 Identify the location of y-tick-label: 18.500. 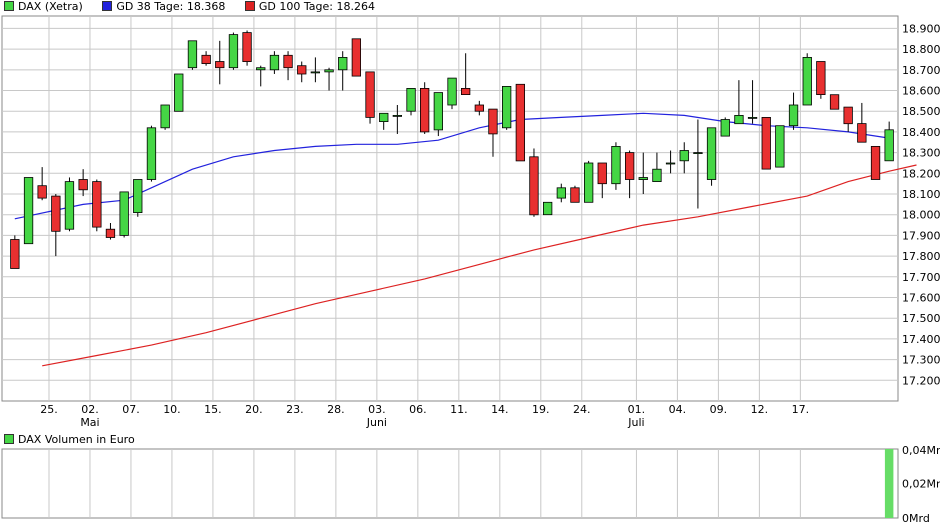
(921, 111).